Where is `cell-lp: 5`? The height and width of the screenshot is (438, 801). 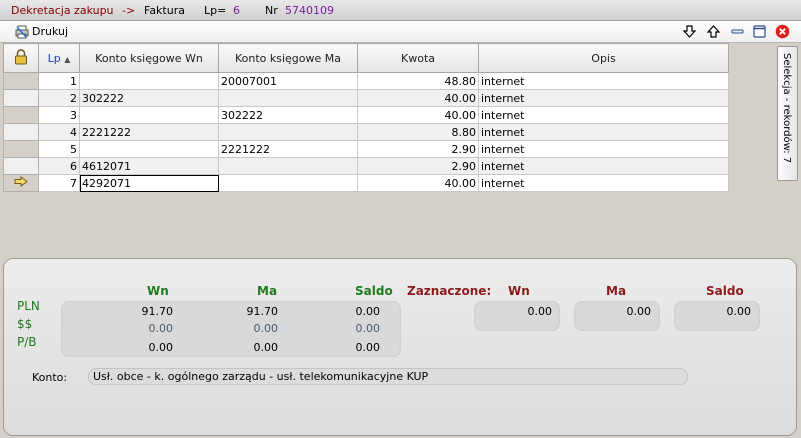 cell-lp: 5 is located at coordinates (59, 149).